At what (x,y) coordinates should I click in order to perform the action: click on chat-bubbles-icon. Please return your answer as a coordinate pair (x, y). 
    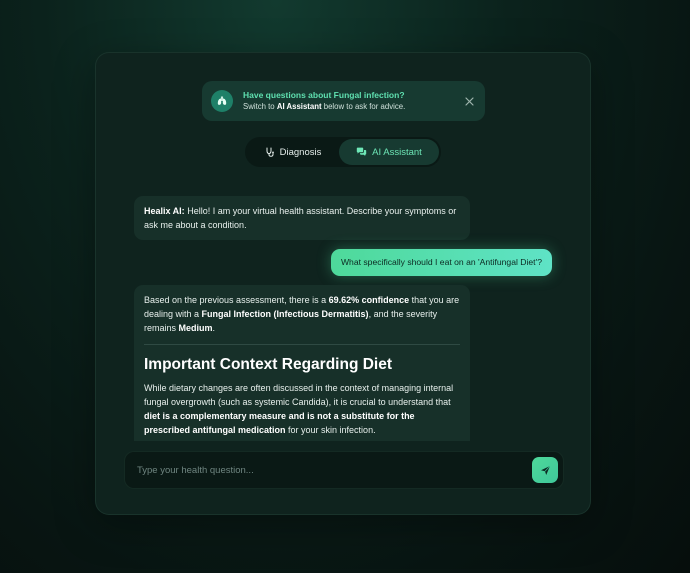
    Looking at the image, I should click on (361, 151).